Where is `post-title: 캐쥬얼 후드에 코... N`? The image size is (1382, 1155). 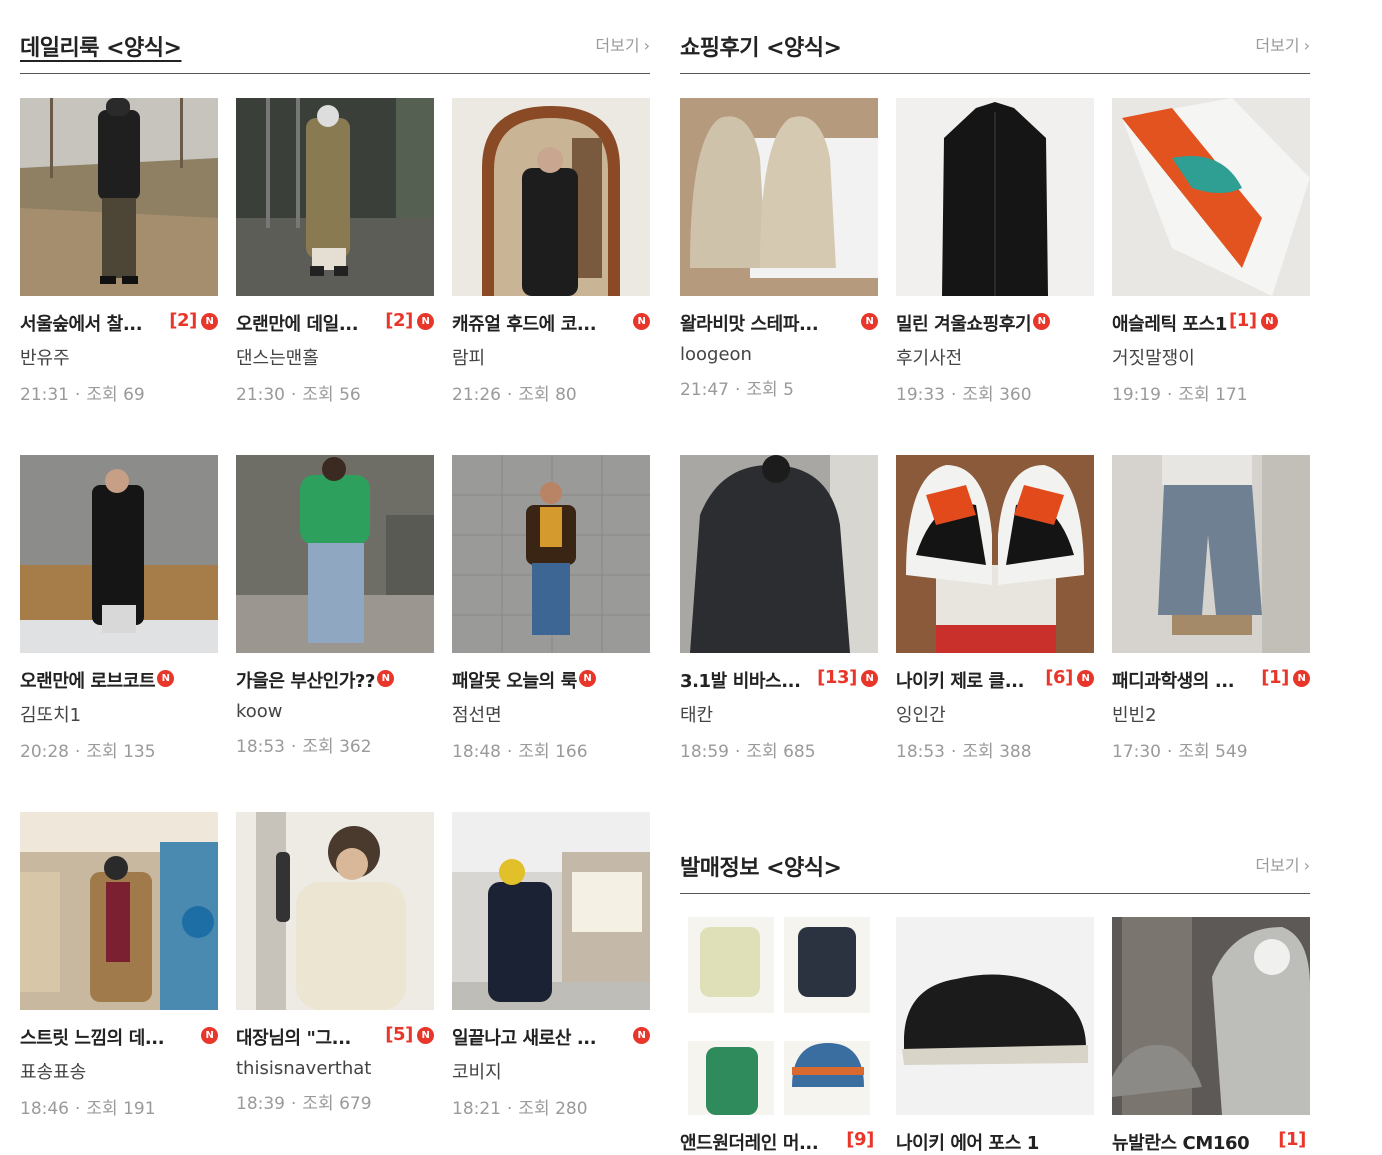 post-title: 캐쥬얼 후드에 코... N is located at coordinates (551, 322).